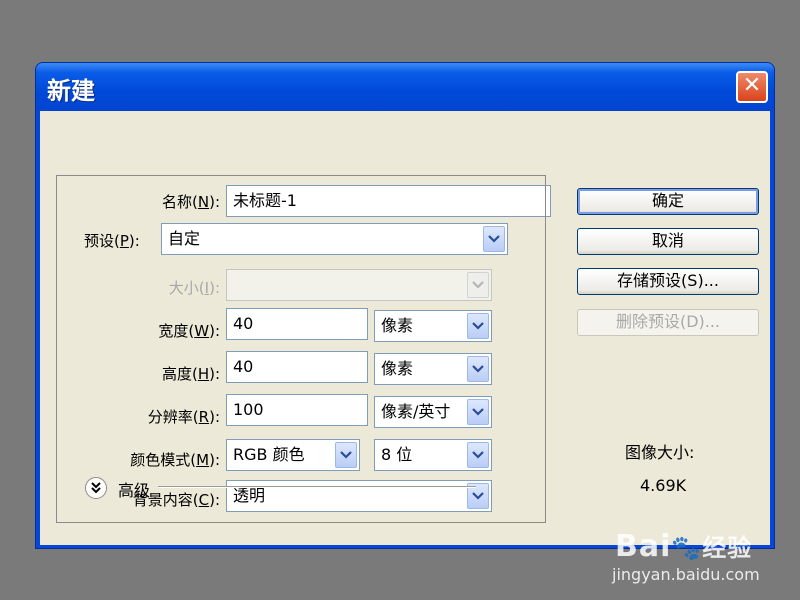 This screenshot has width=800, height=600. What do you see at coordinates (397, 454) in the screenshot?
I see `bit-depth-value: 8 位` at bounding box center [397, 454].